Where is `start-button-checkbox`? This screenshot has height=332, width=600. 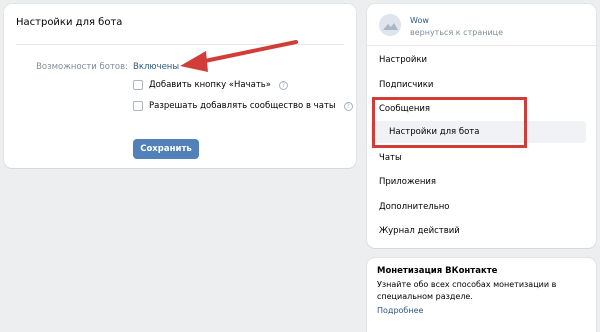 start-button-checkbox is located at coordinates (138, 85).